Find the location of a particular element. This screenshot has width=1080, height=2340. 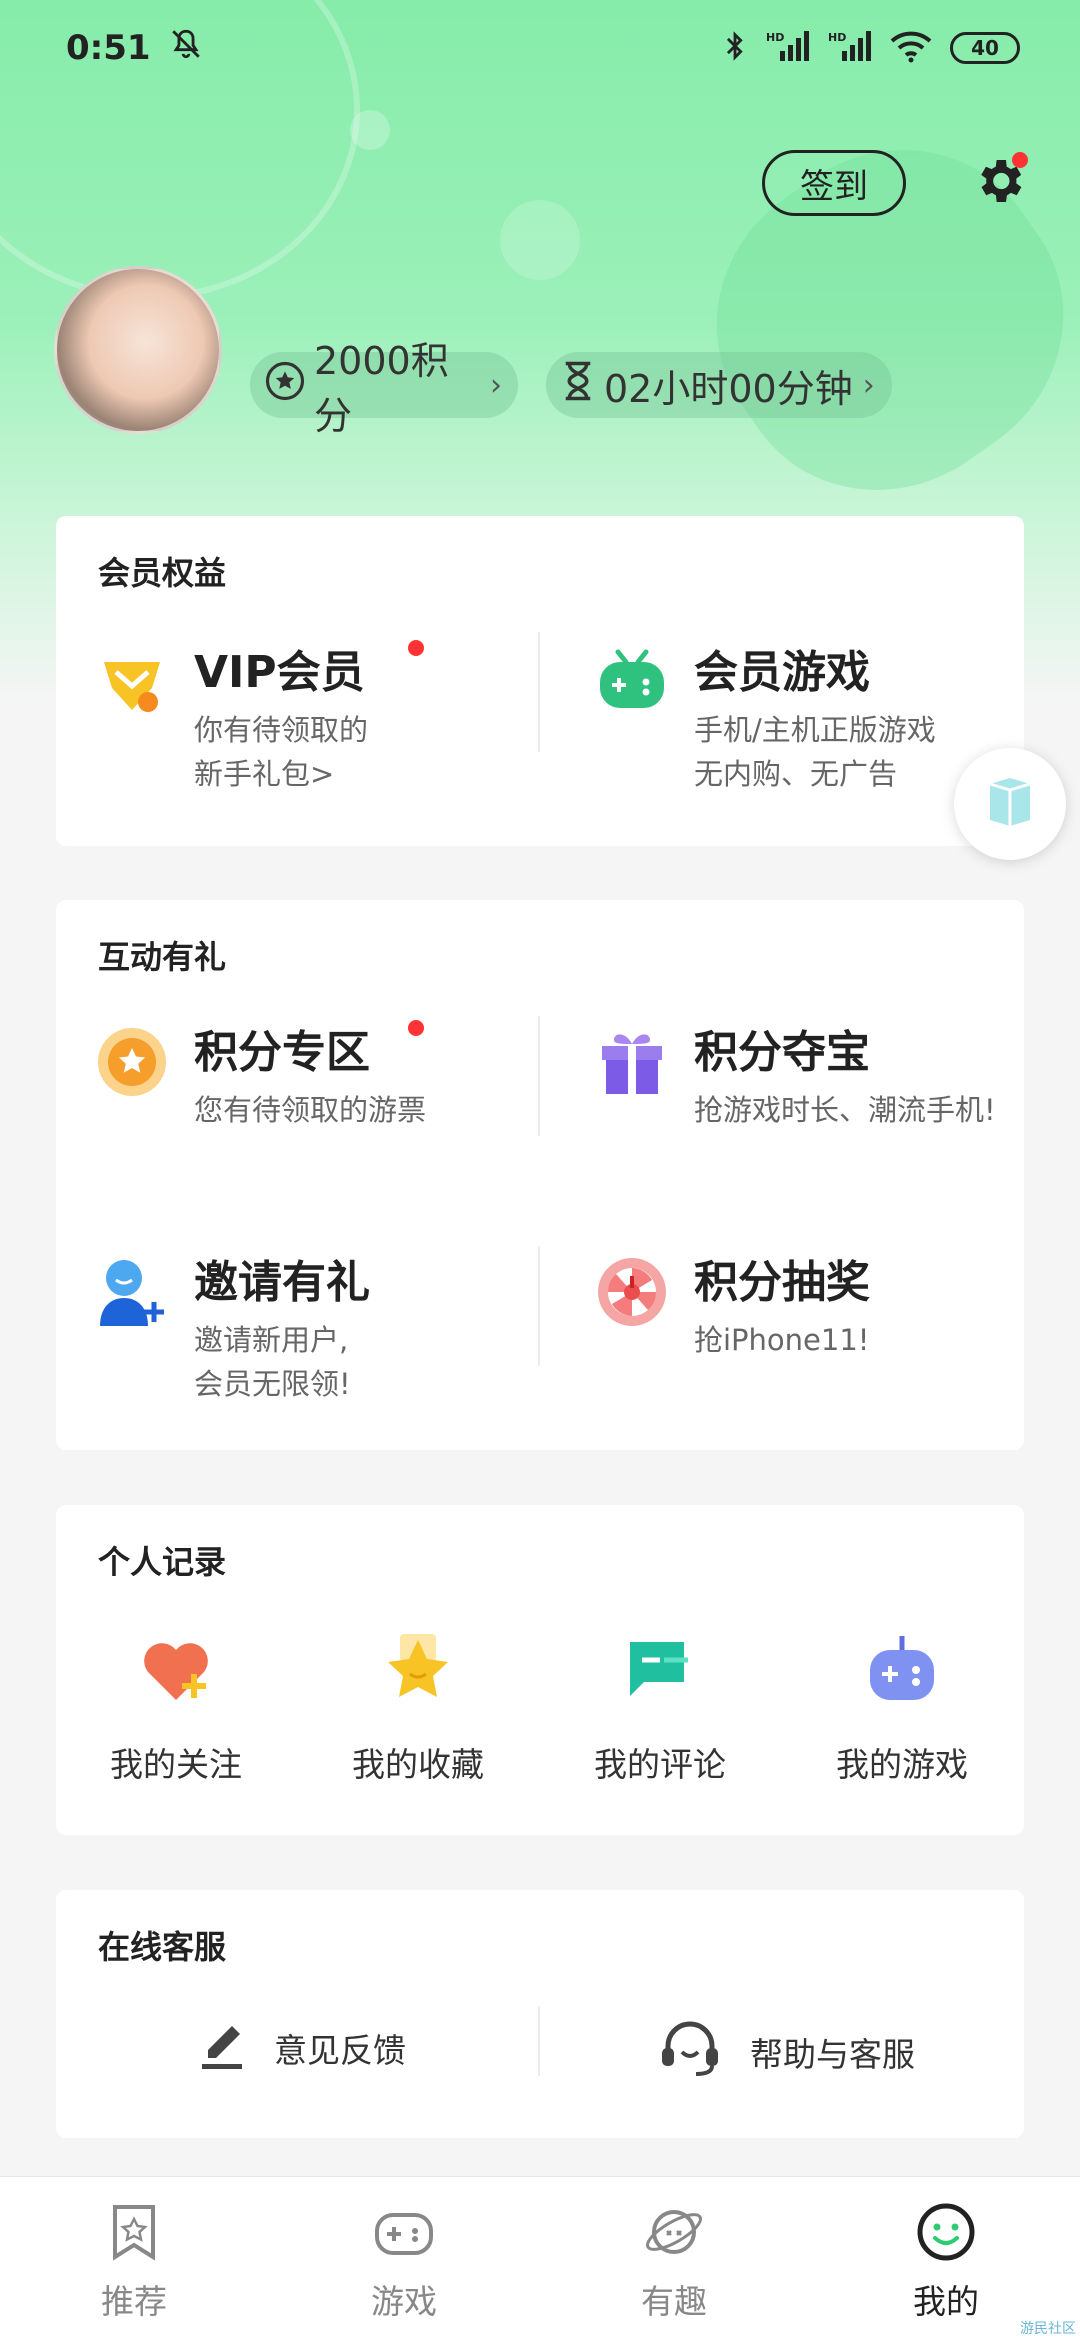

points-zone-name: 积分专区 is located at coordinates (282, 1052).